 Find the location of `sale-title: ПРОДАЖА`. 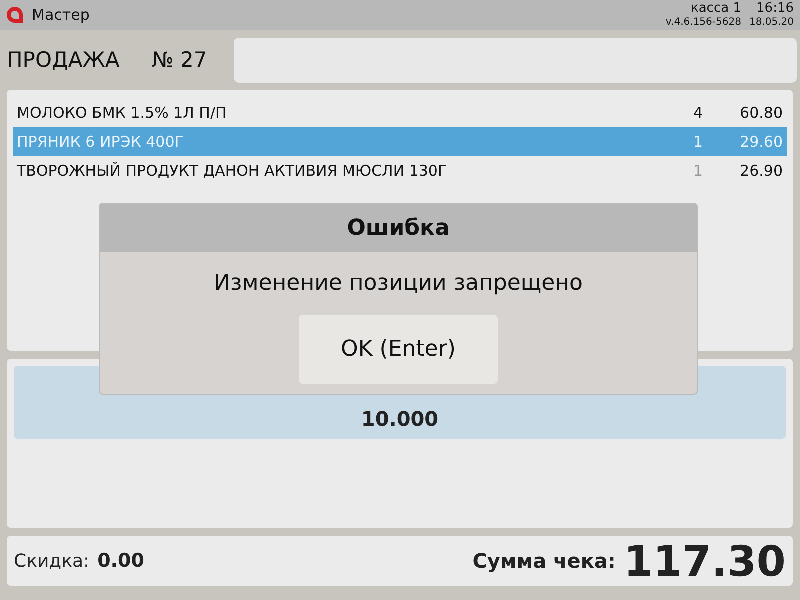

sale-title: ПРОДАЖА is located at coordinates (64, 60).